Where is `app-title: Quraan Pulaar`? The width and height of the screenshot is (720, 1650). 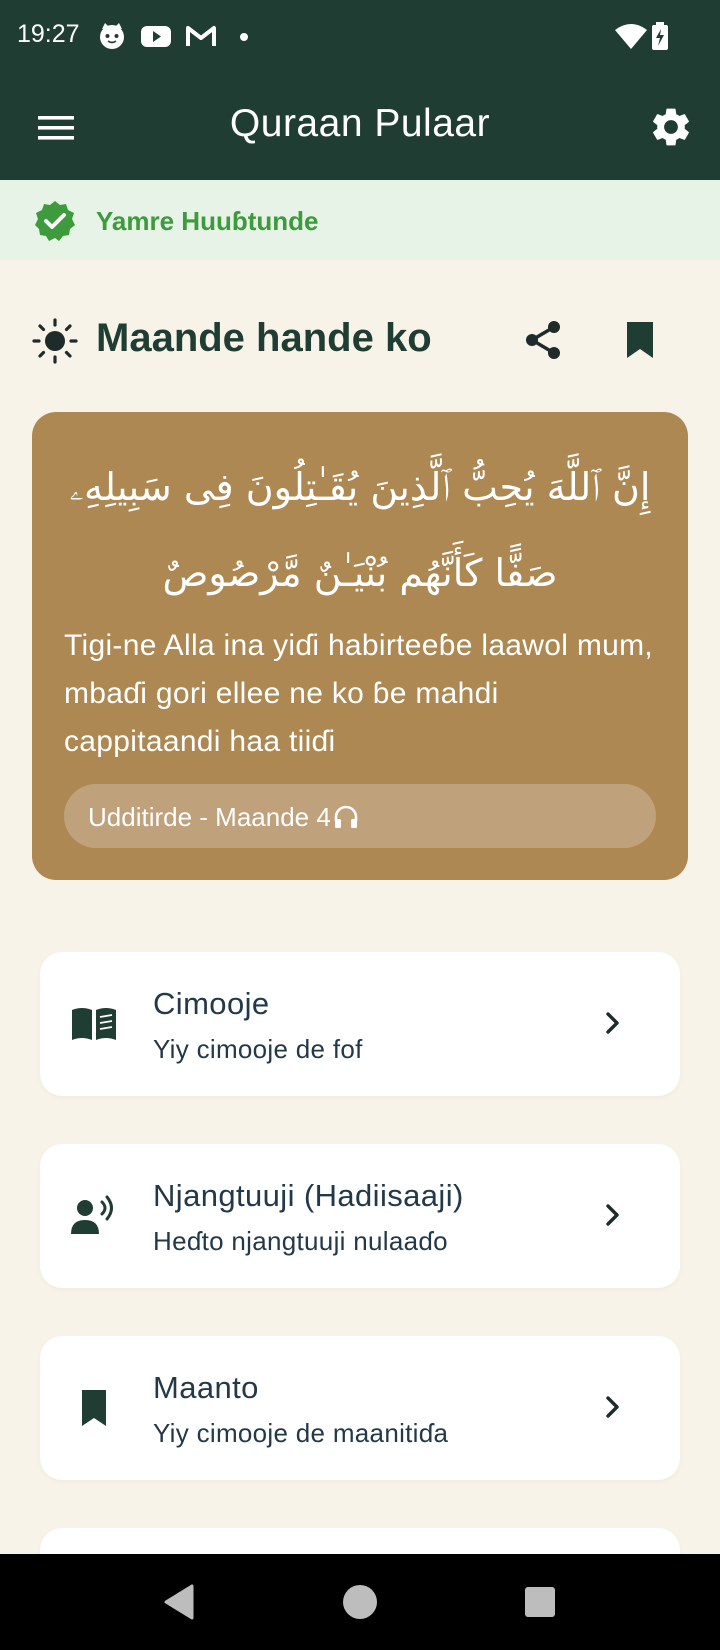
app-title: Quraan Pulaar is located at coordinates (360, 123).